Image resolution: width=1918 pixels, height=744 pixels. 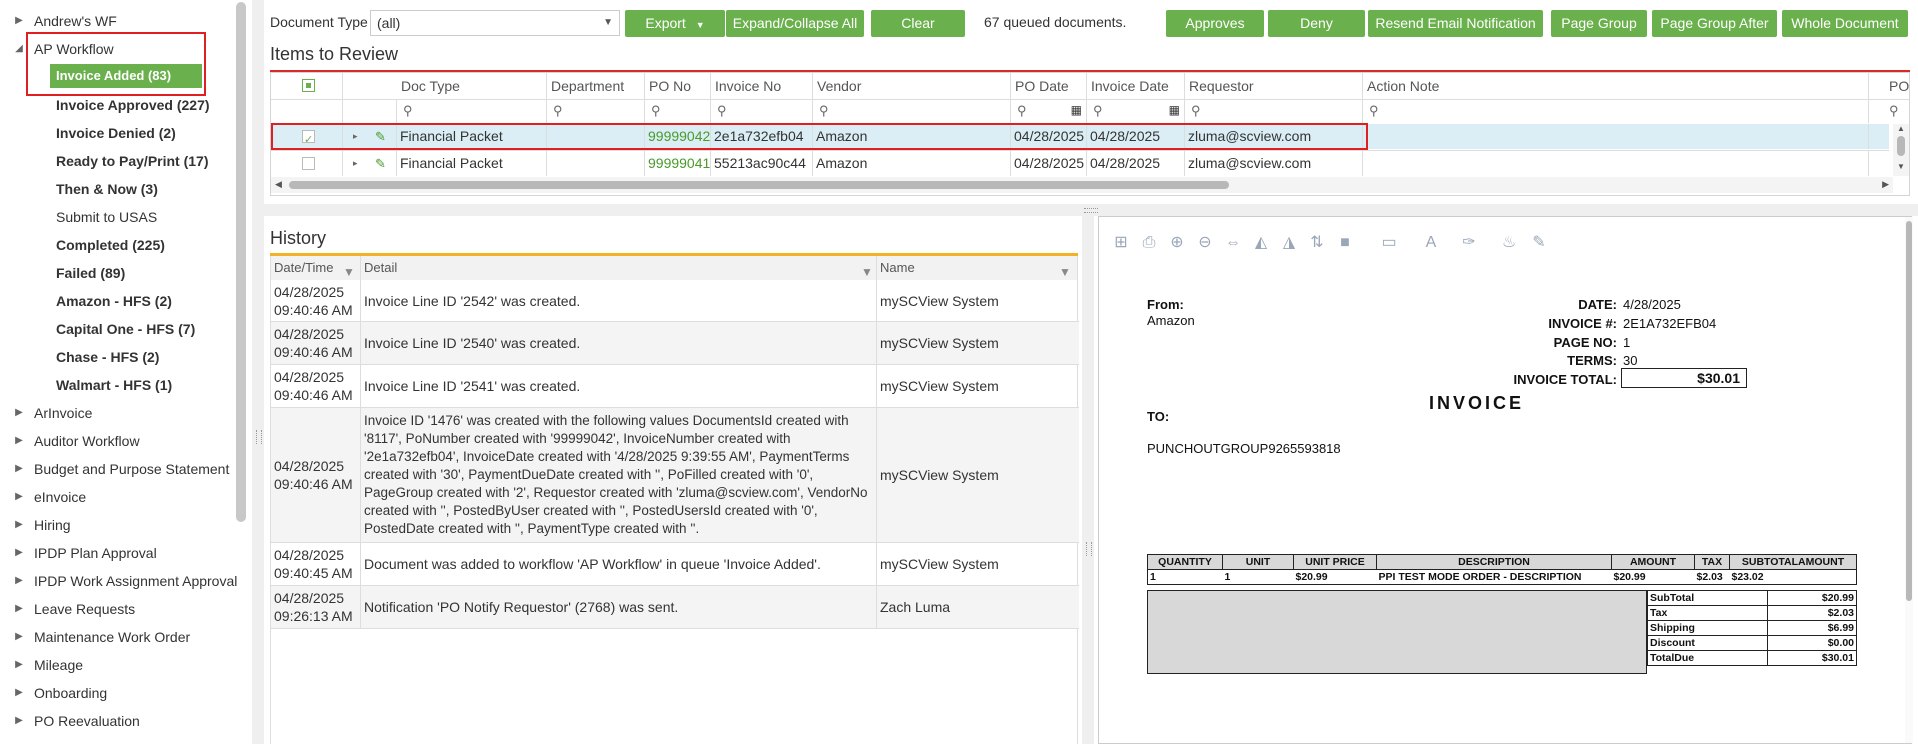 What do you see at coordinates (1901, 166) in the screenshot?
I see `scroll-down-icon: ▼` at bounding box center [1901, 166].